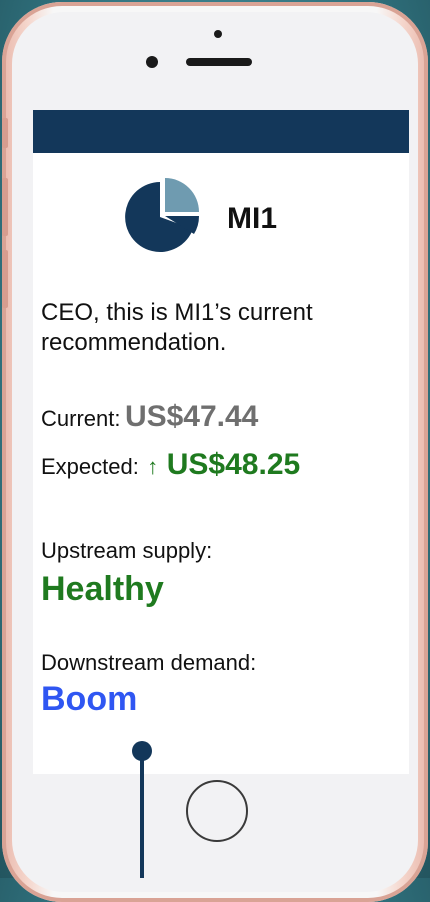  I want to click on upstream-supply-status: Healthy, so click(102, 589).